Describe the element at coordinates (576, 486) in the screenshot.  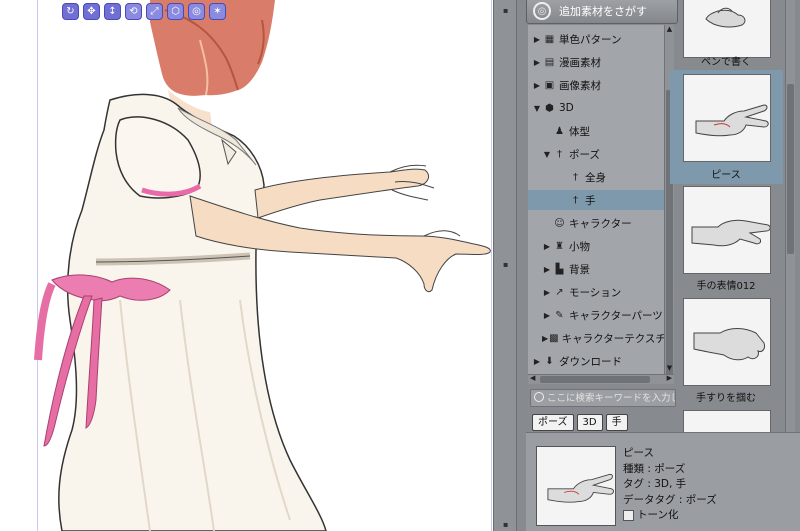
I see `detail-thumbnail-image` at that location.